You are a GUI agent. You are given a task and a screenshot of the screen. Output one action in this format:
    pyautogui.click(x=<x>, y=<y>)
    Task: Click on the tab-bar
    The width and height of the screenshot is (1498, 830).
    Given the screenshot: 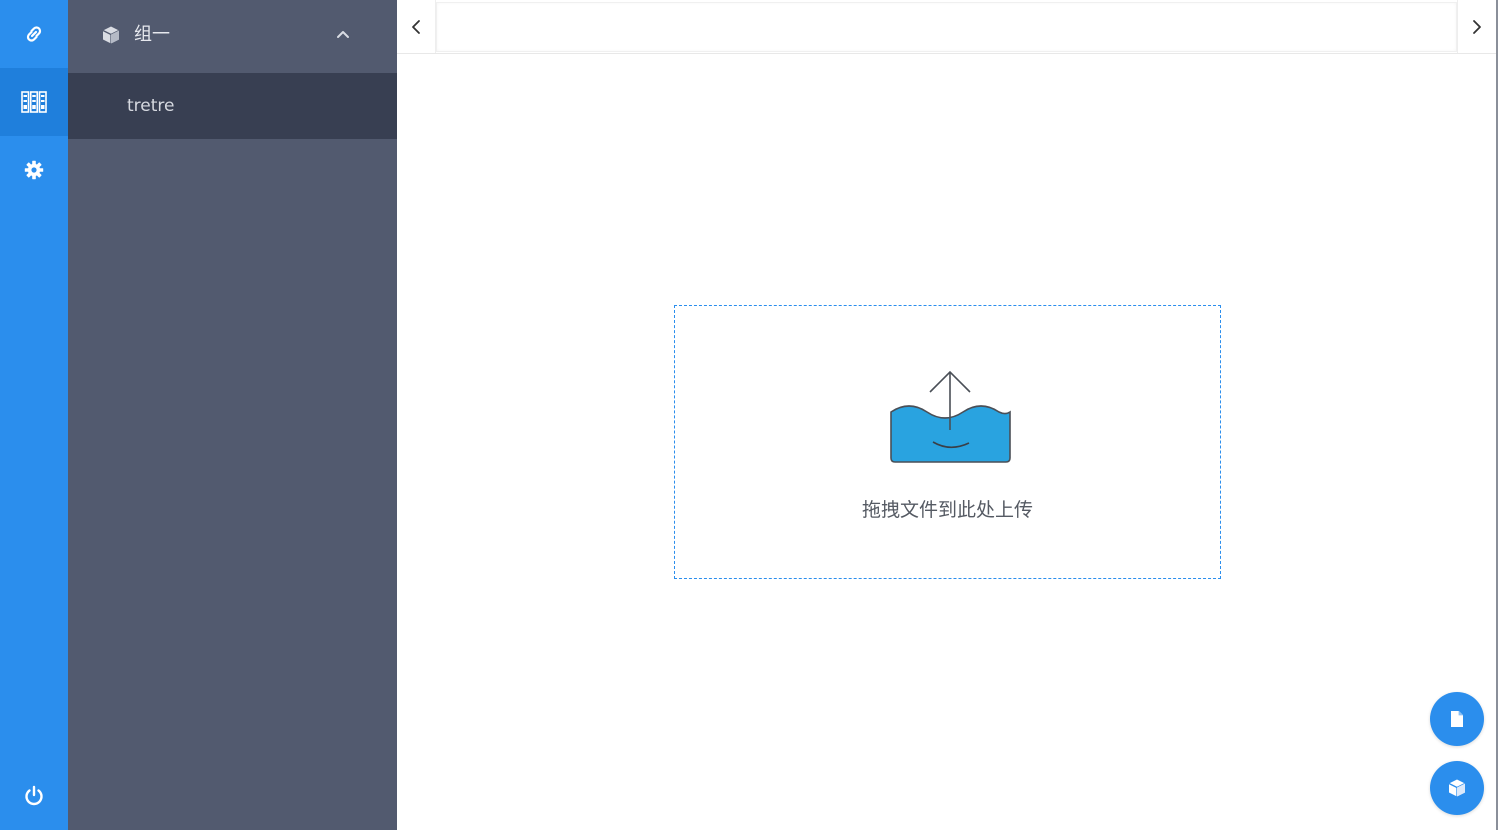 What is the action you would take?
    pyautogui.click(x=946, y=27)
    